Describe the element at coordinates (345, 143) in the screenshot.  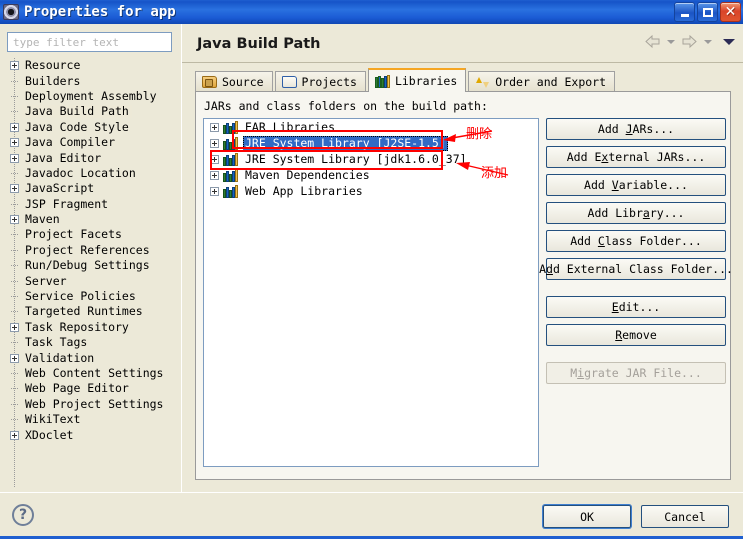
I see `library-label: JRE System Library [J2SE-1.5]` at that location.